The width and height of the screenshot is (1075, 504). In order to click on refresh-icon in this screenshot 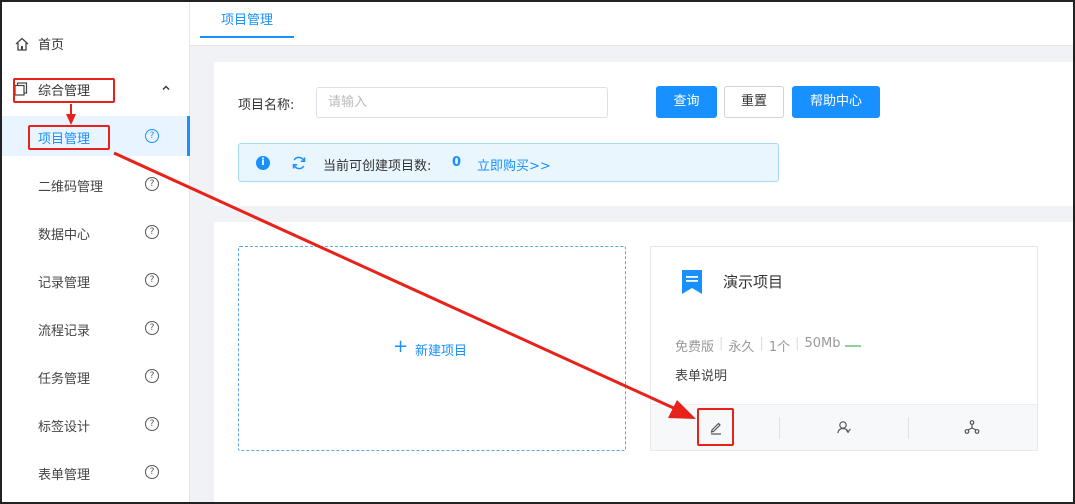, I will do `click(299, 163)`.